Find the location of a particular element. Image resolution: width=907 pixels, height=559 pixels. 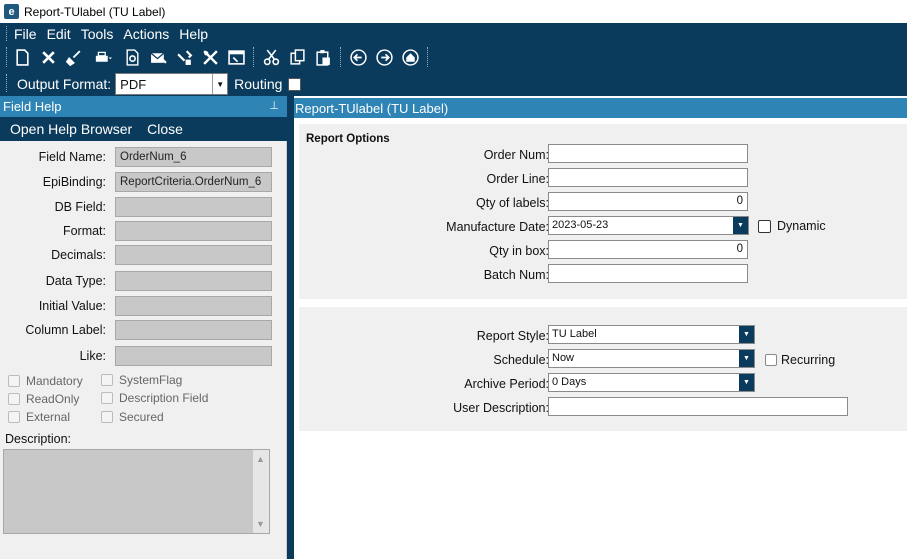

new-icon is located at coordinates (22, 57).